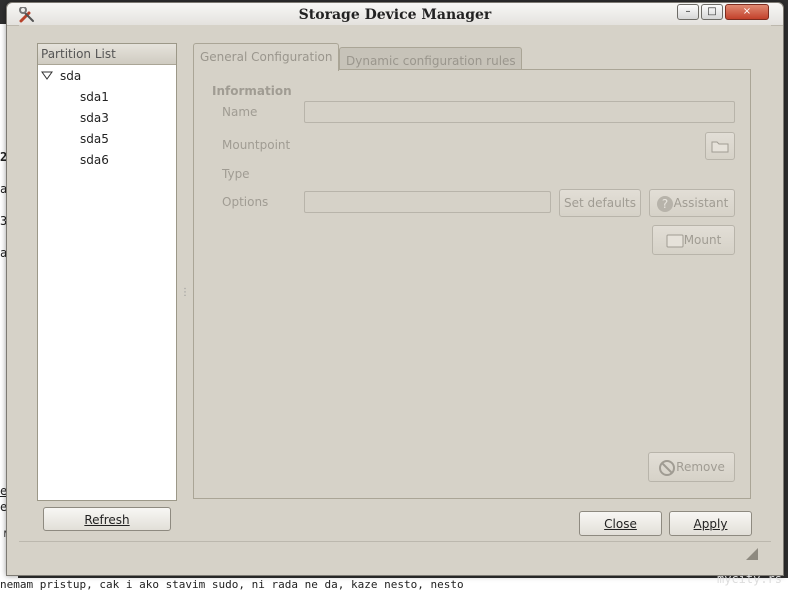  I want to click on expander-triangle-icon, so click(47, 76).